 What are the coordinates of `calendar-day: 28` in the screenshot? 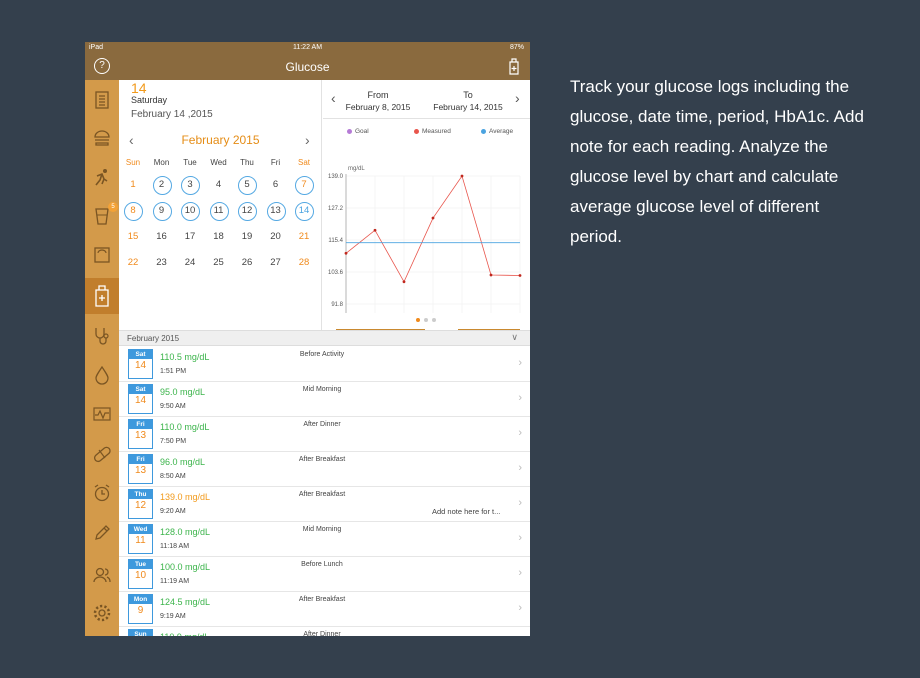 It's located at (304, 263).